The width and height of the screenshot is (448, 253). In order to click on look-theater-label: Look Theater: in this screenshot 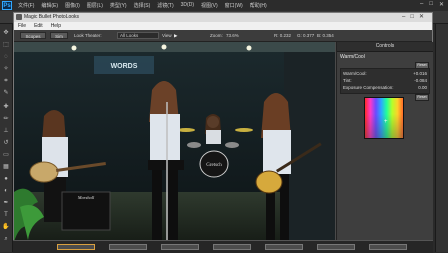, I will do `click(88, 35)`.